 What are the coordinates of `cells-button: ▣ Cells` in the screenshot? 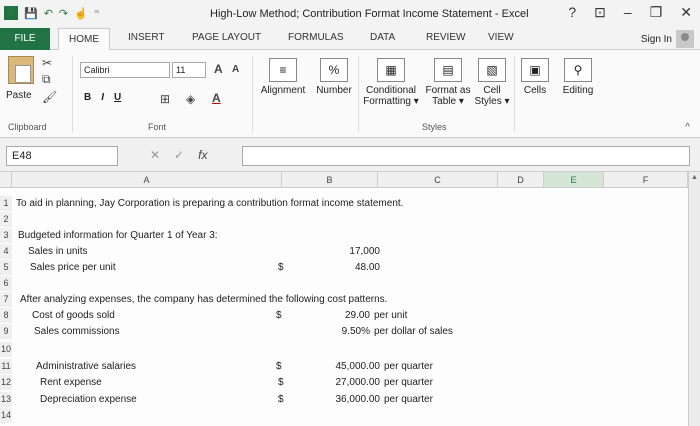 It's located at (535, 77).